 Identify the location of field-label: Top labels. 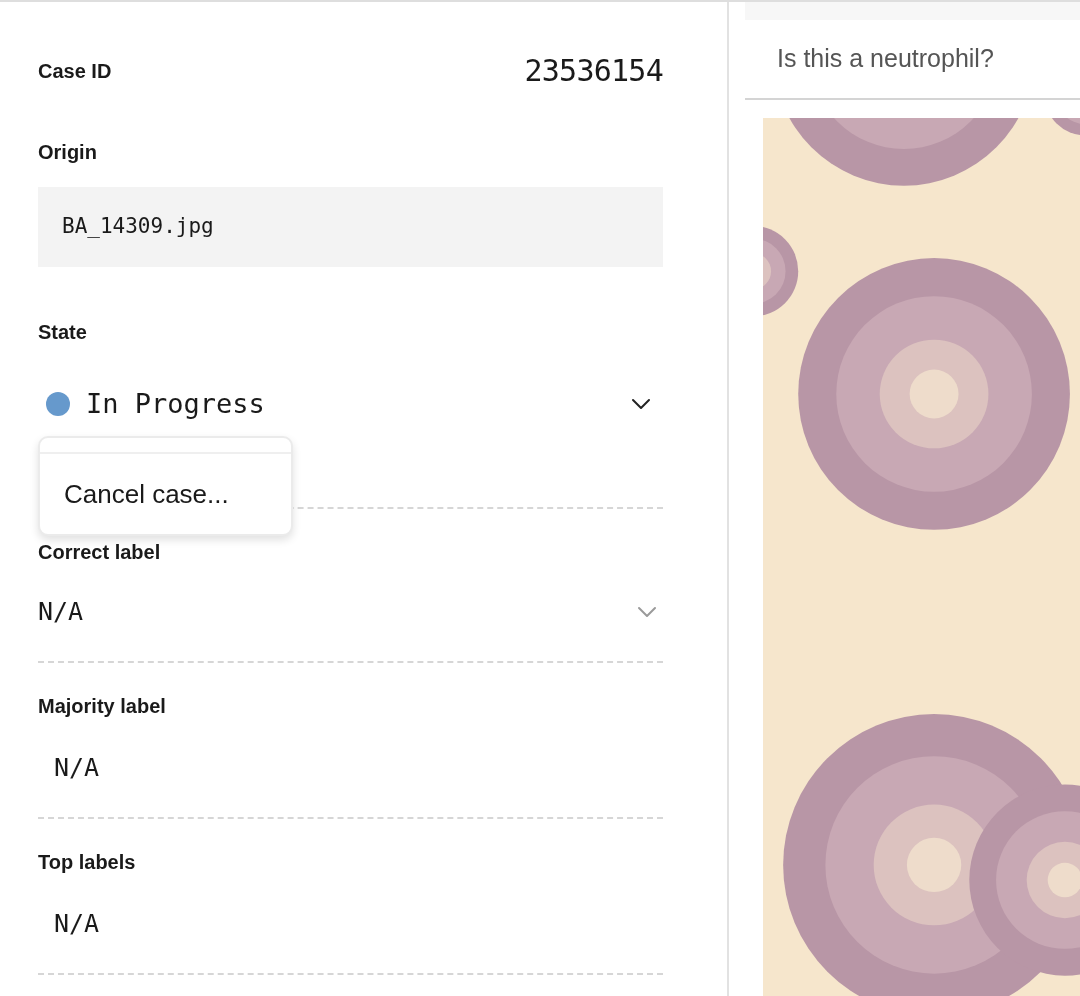
(87, 862).